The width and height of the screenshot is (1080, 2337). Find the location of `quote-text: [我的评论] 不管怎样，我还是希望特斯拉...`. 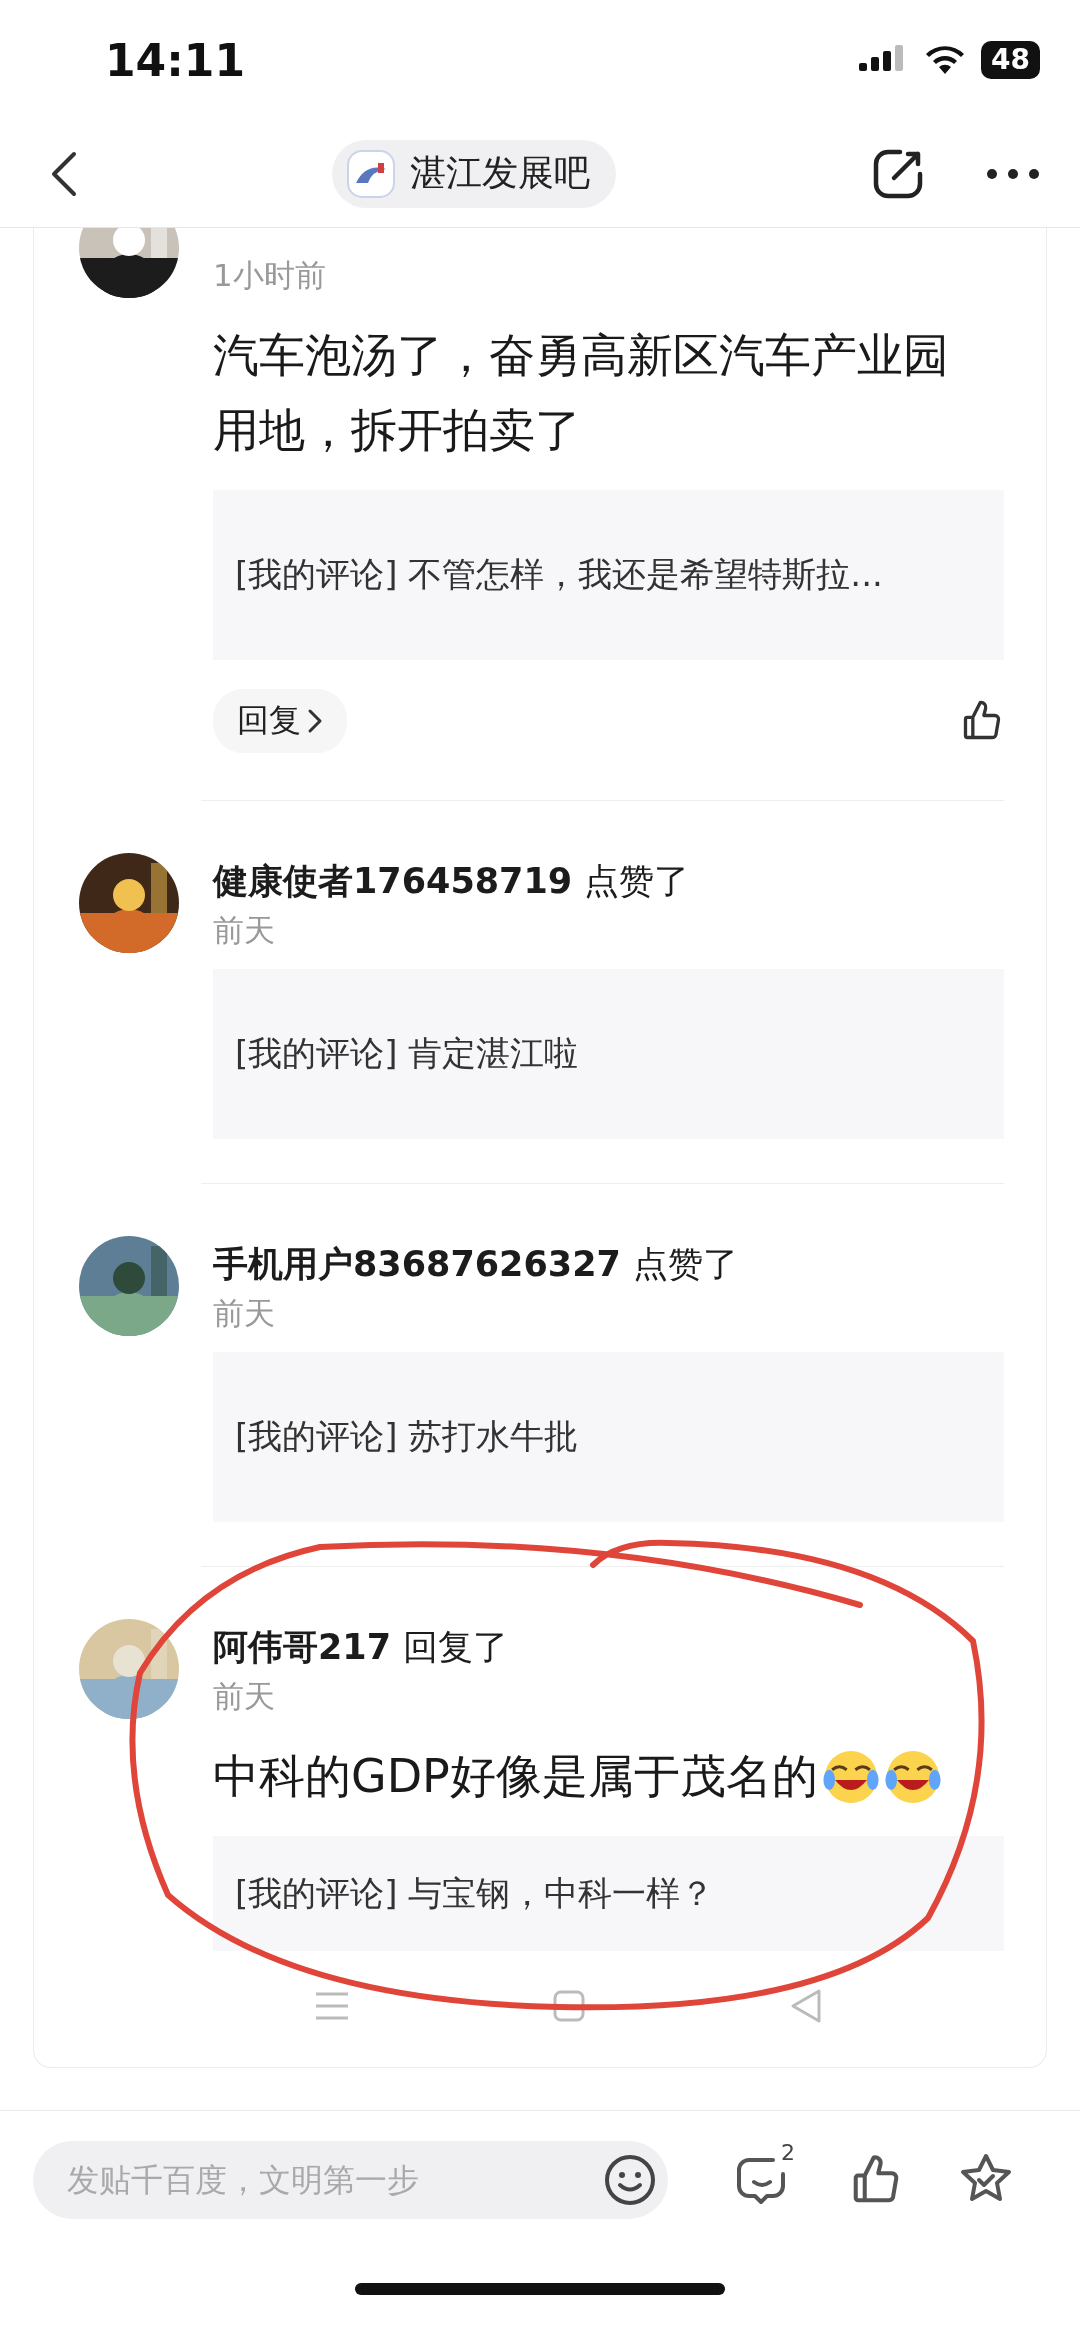

quote-text: [我的评论] 不管怎样，我还是希望特斯拉... is located at coordinates (559, 574).